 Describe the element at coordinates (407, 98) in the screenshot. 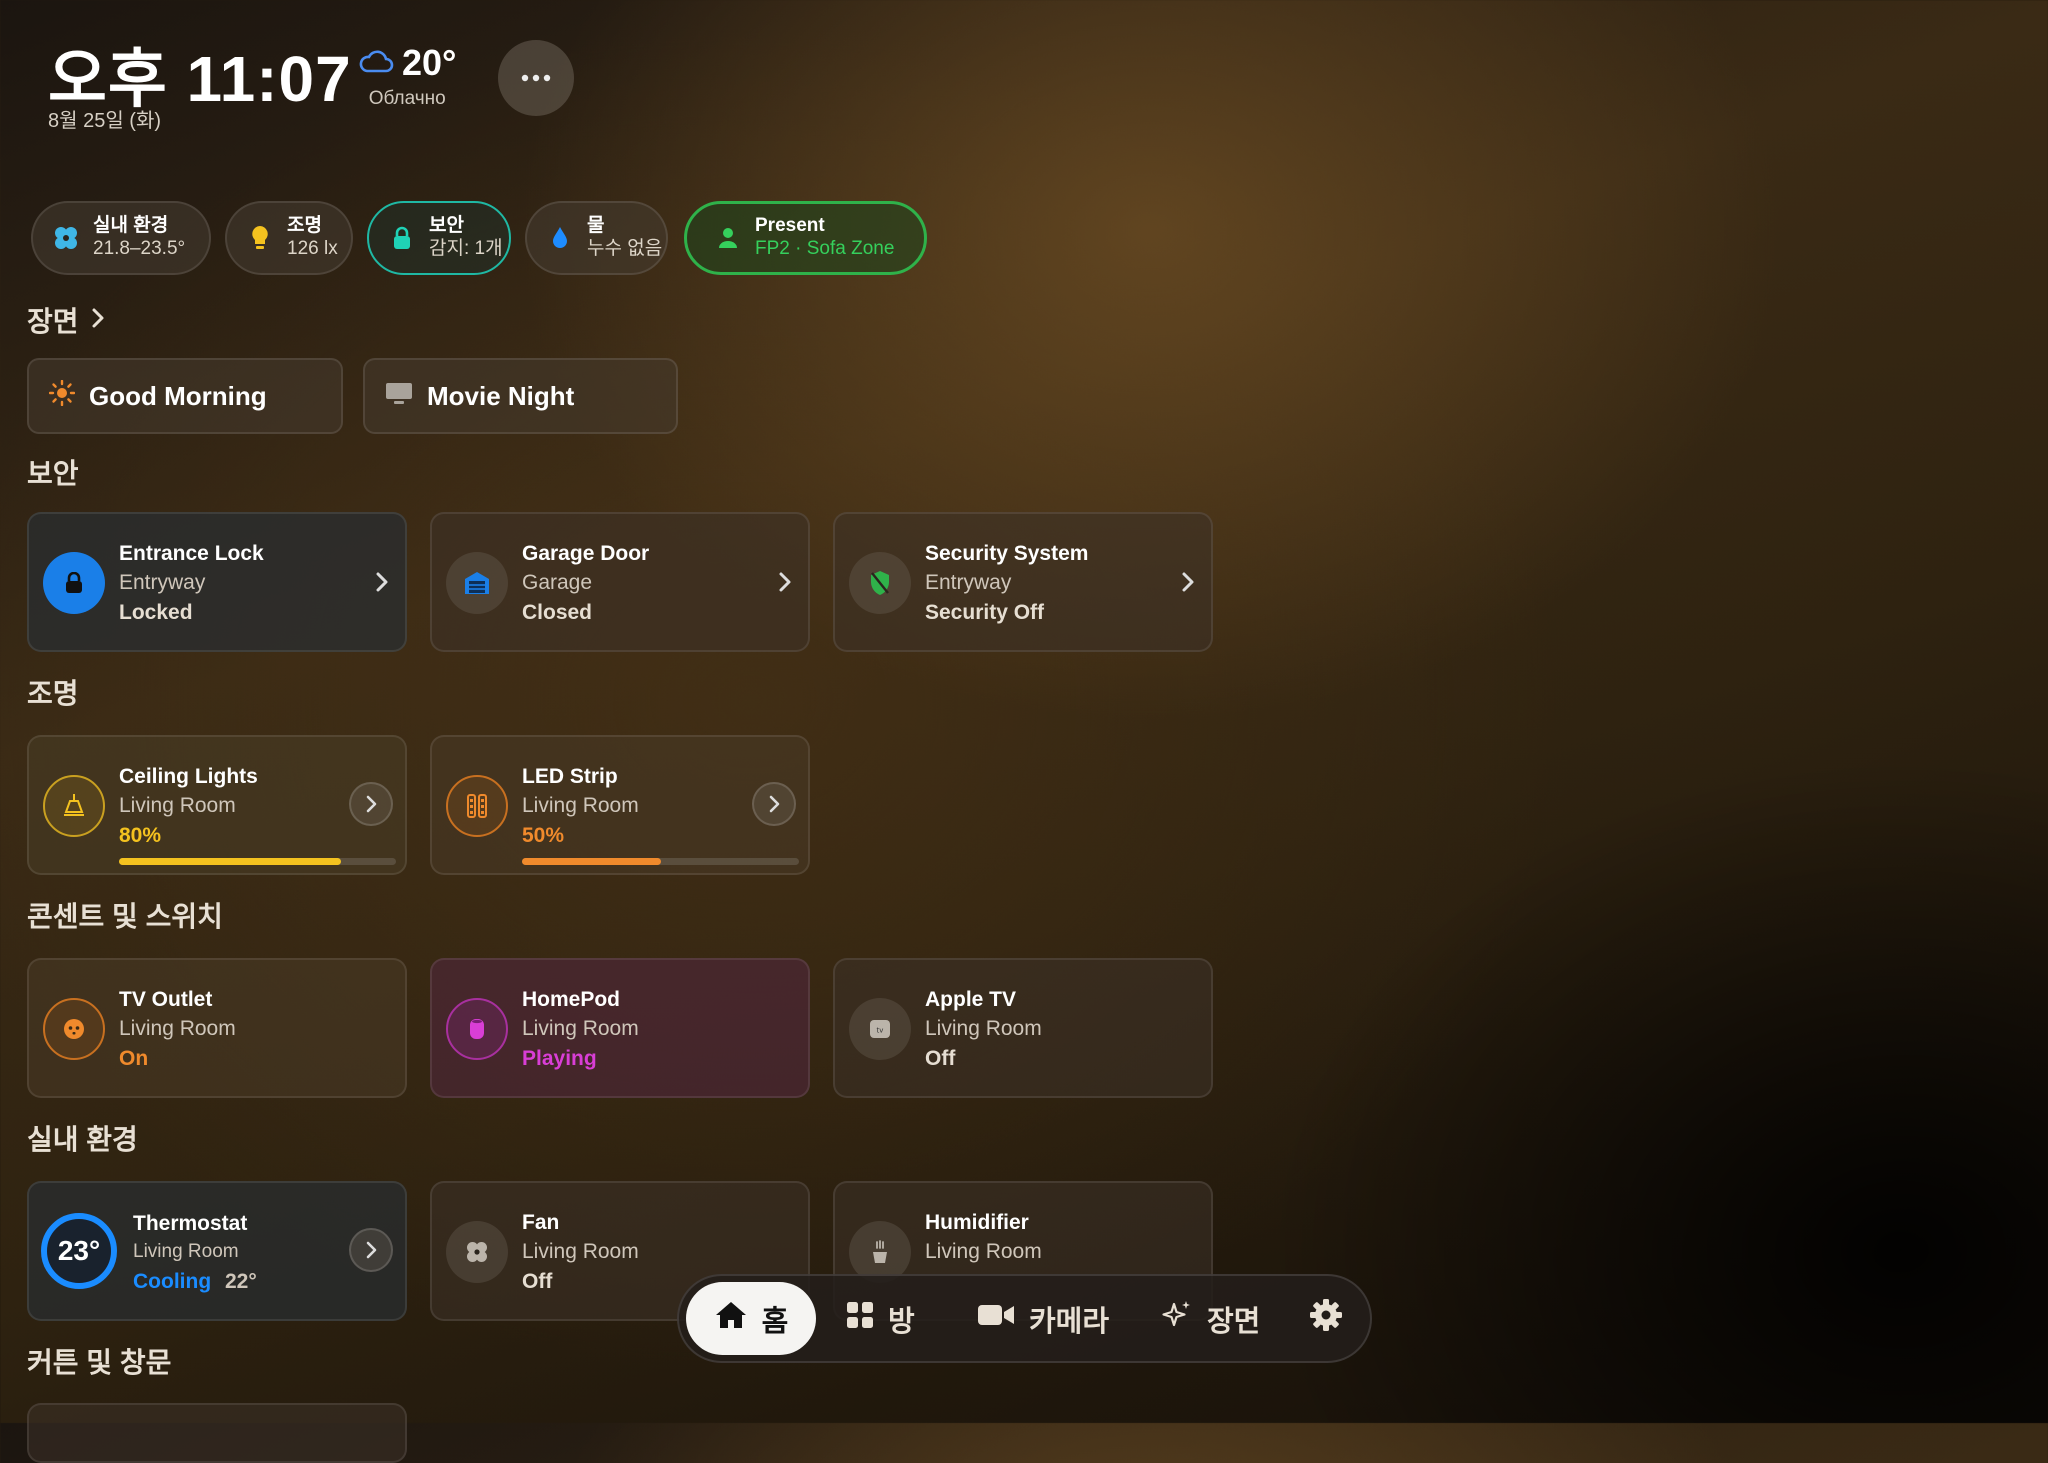

I see `weather-condition: Облачно` at that location.